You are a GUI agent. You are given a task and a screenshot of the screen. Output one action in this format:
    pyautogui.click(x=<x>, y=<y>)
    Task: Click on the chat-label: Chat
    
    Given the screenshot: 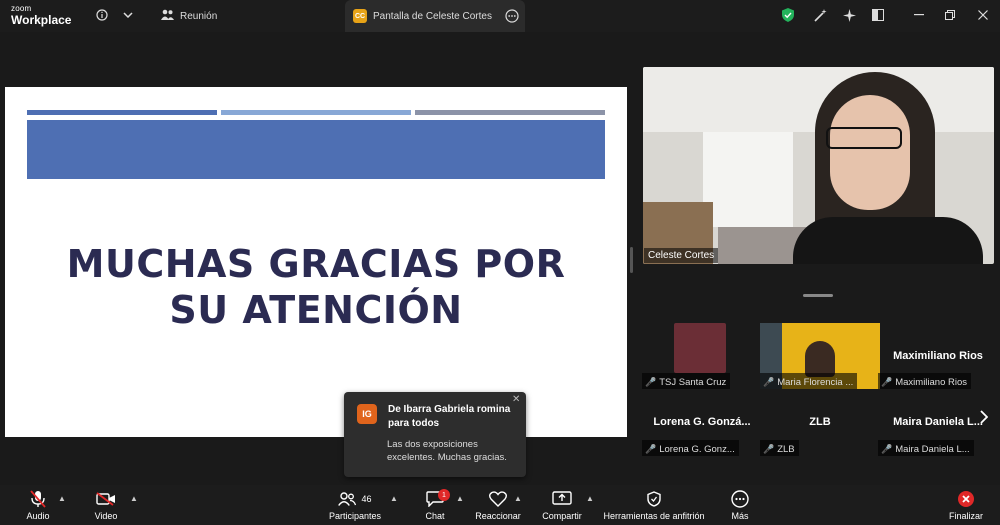 What is the action you would take?
    pyautogui.click(x=435, y=516)
    